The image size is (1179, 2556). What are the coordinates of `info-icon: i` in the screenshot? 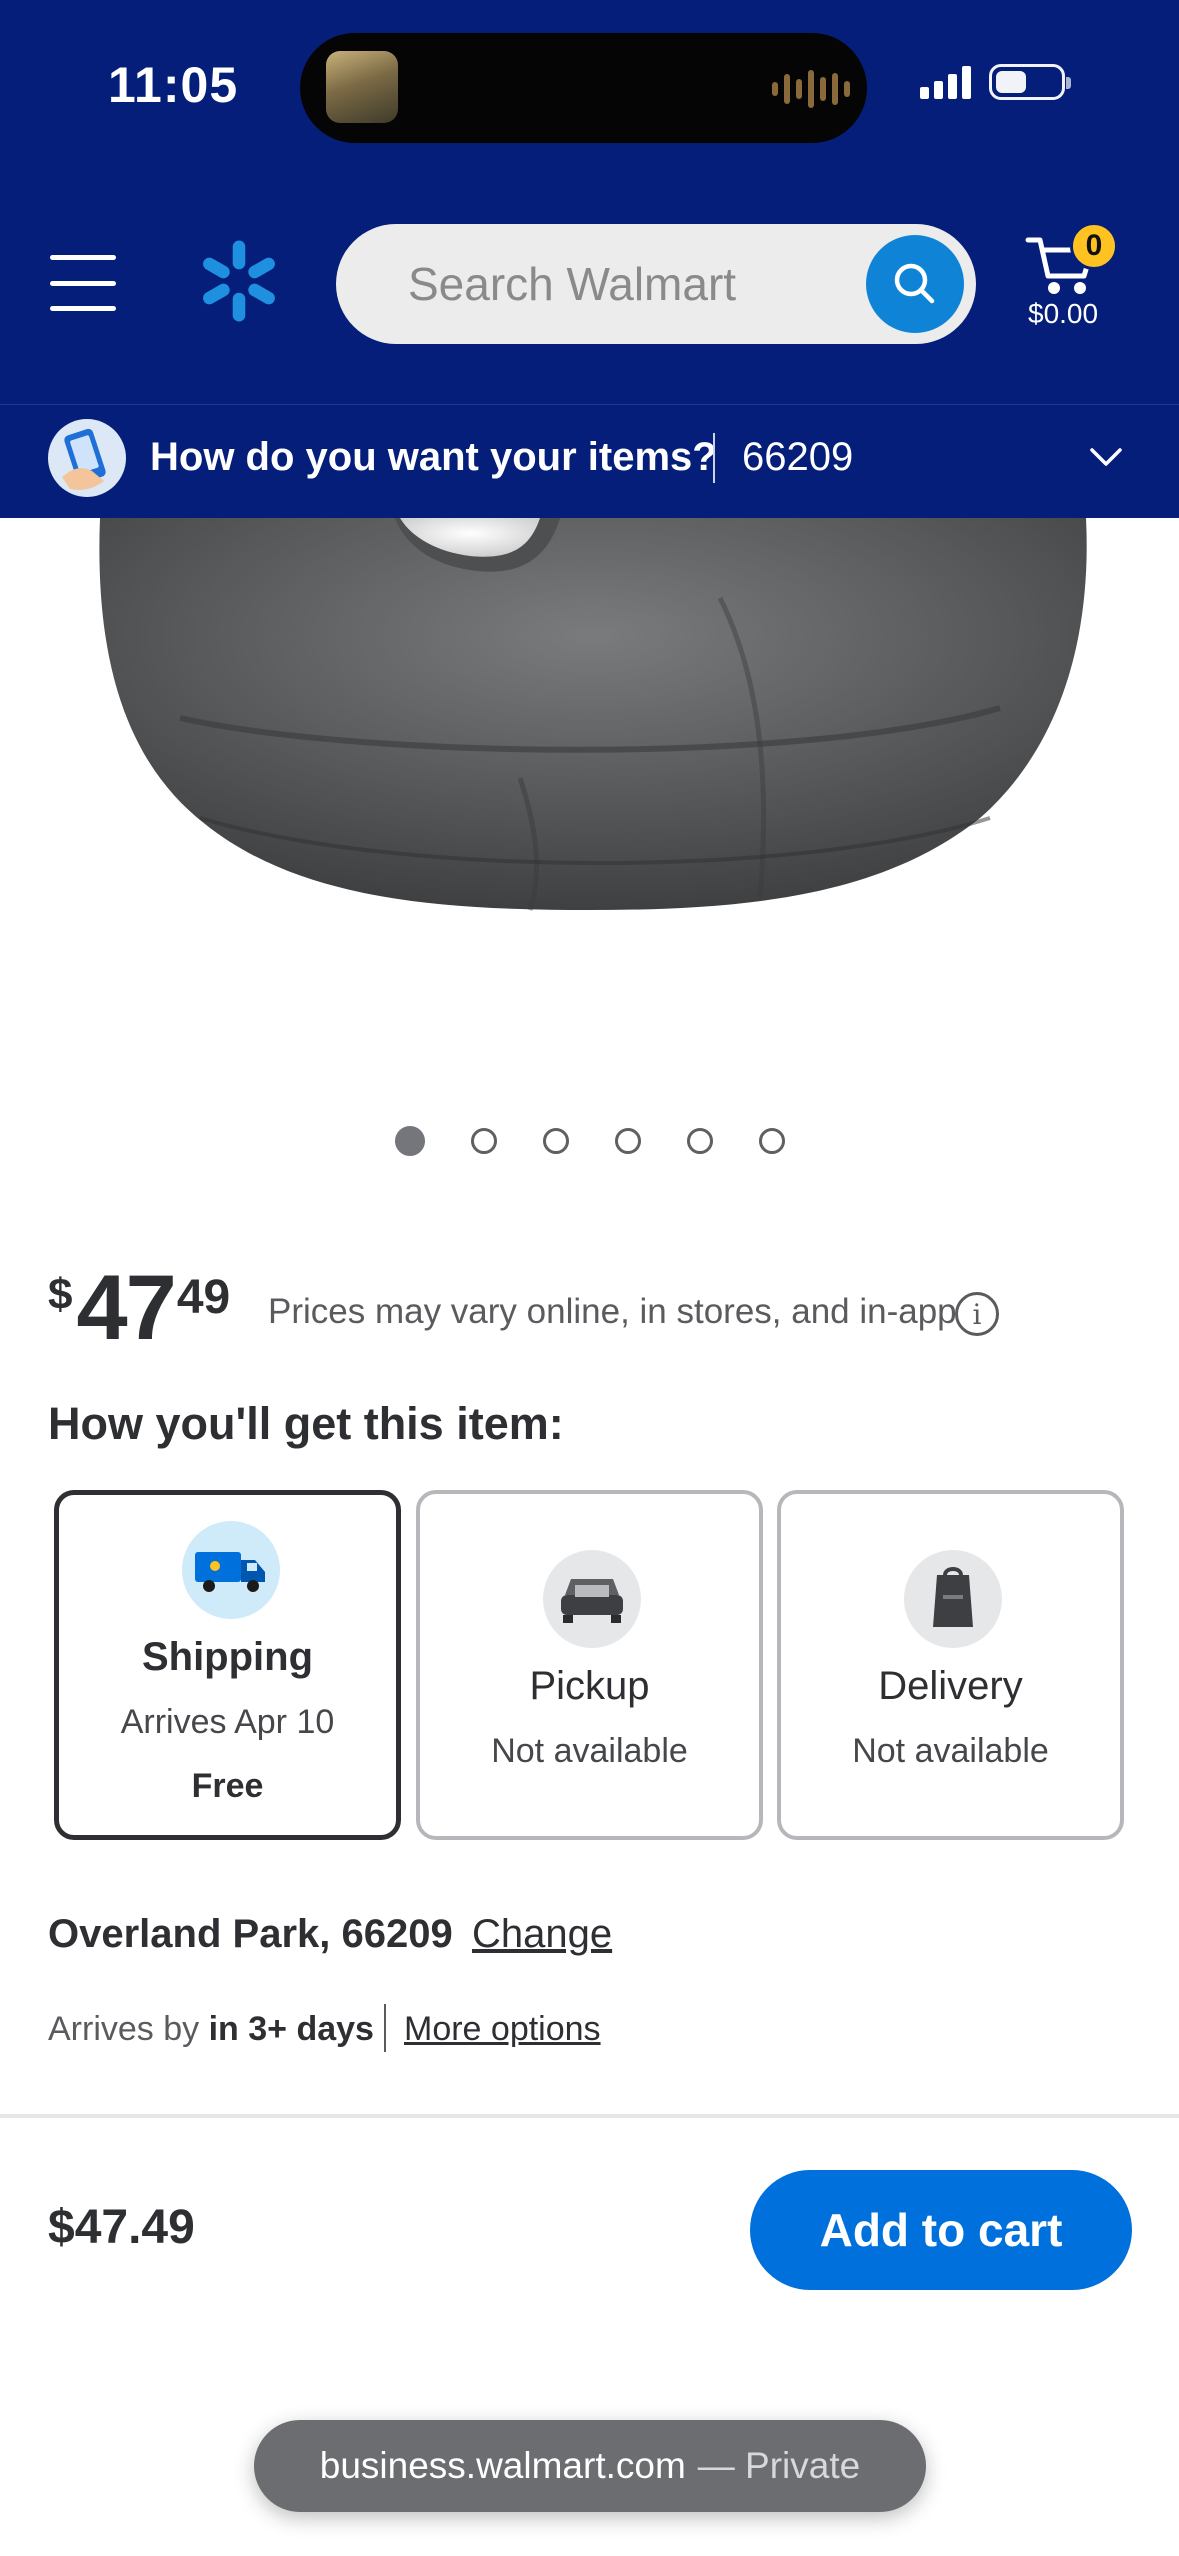 It's located at (977, 1314).